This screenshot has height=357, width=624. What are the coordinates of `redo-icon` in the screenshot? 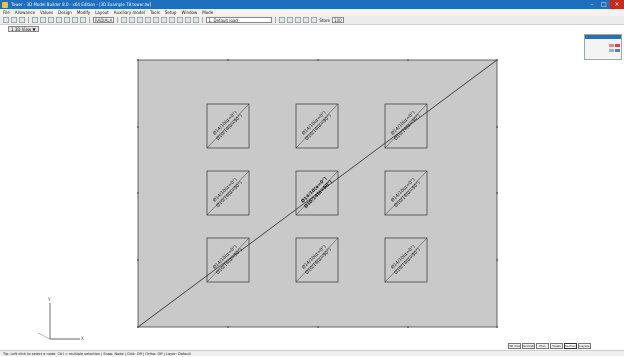 It's located at (43, 20).